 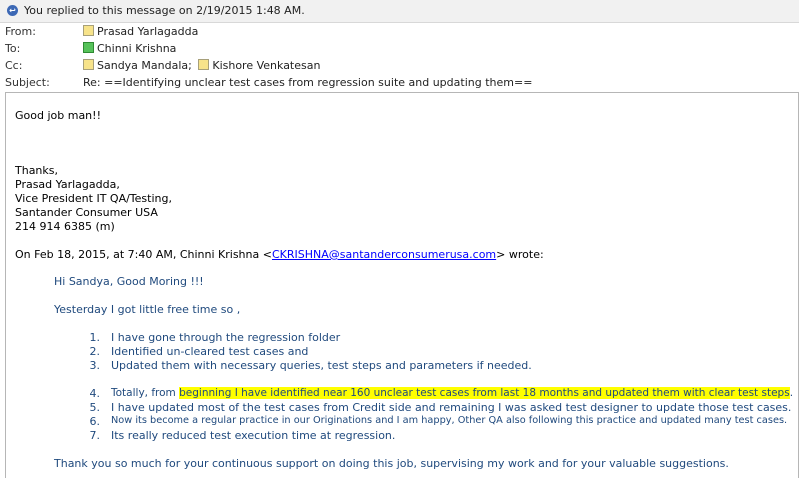 What do you see at coordinates (129, 281) in the screenshot?
I see `quote-greeting: Hi Sandya, Good Moring !!!` at bounding box center [129, 281].